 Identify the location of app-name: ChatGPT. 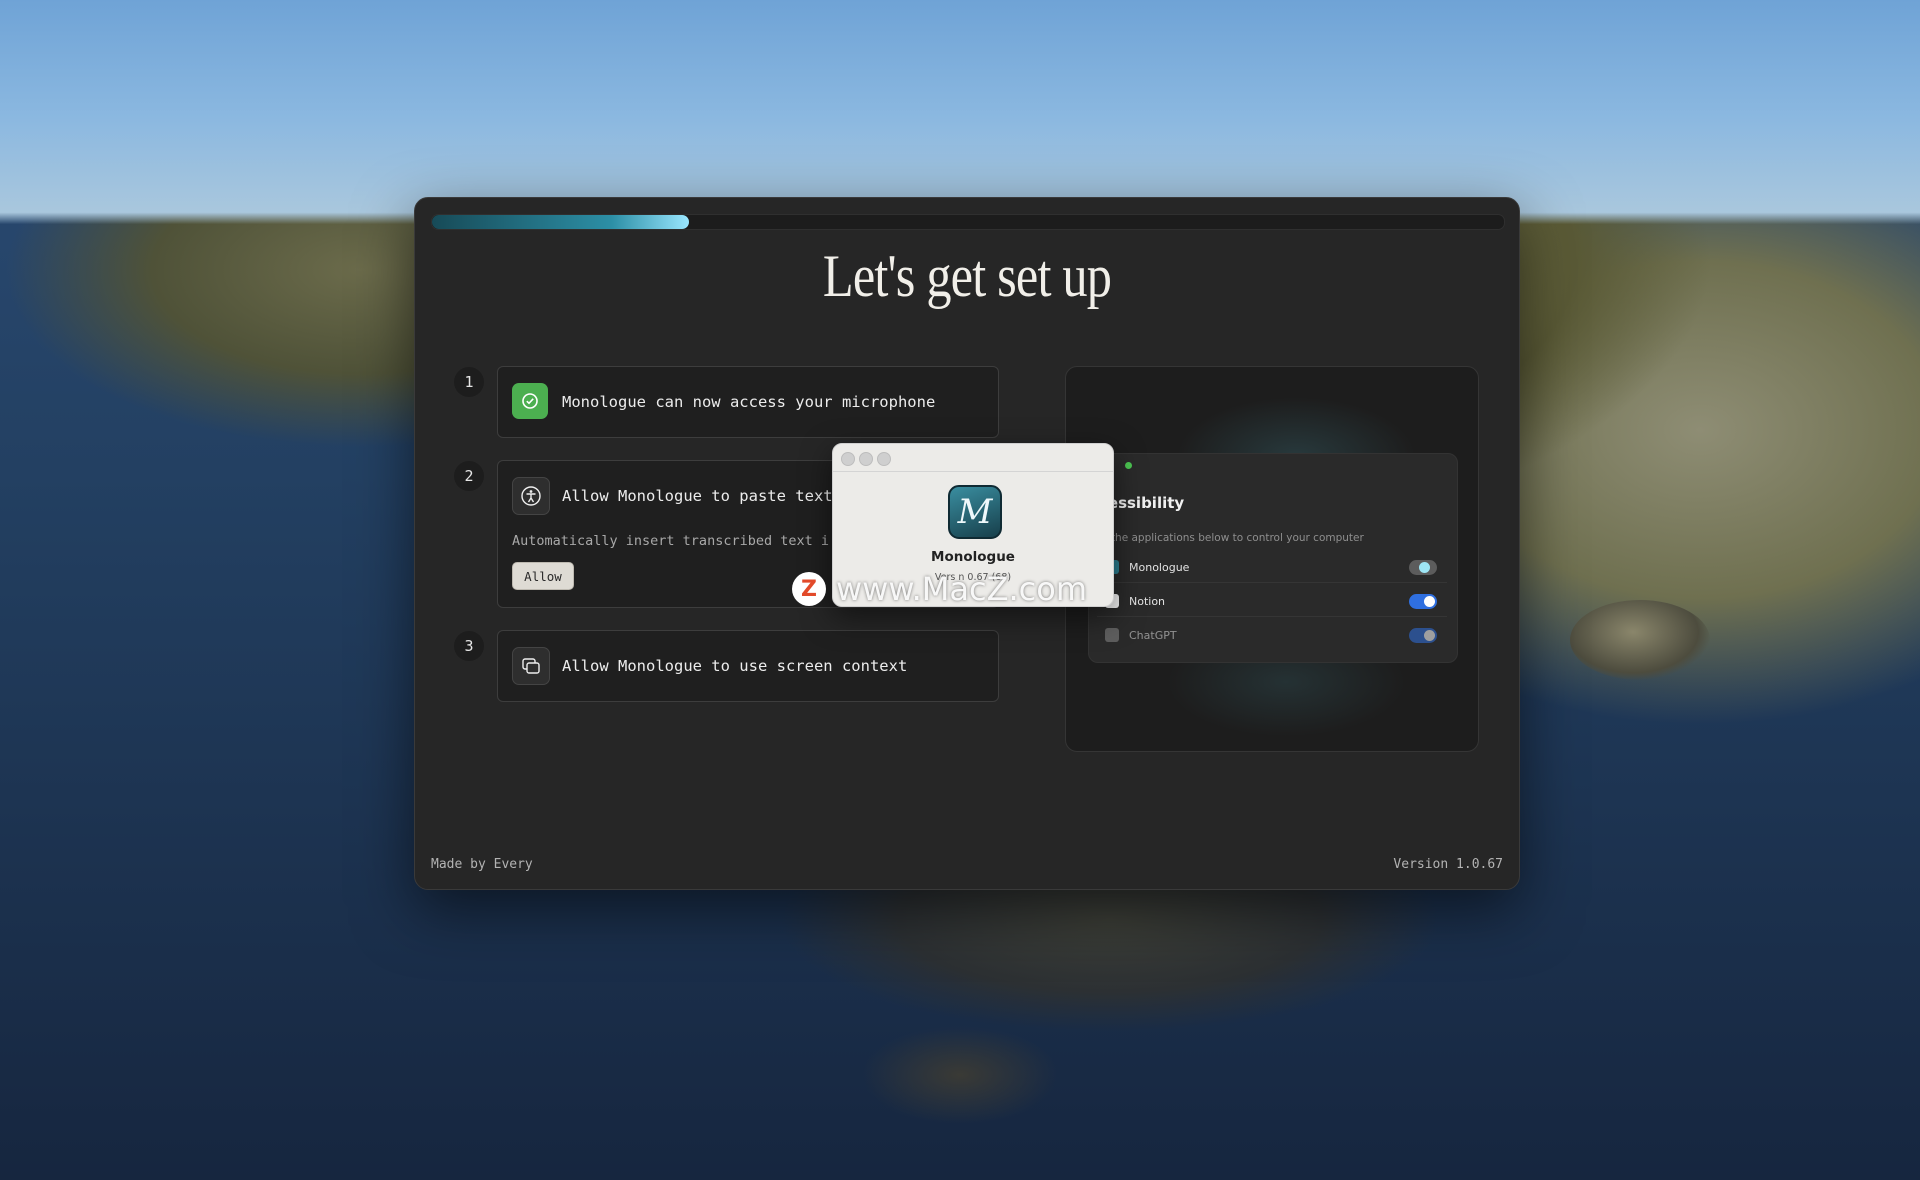
(1153, 635).